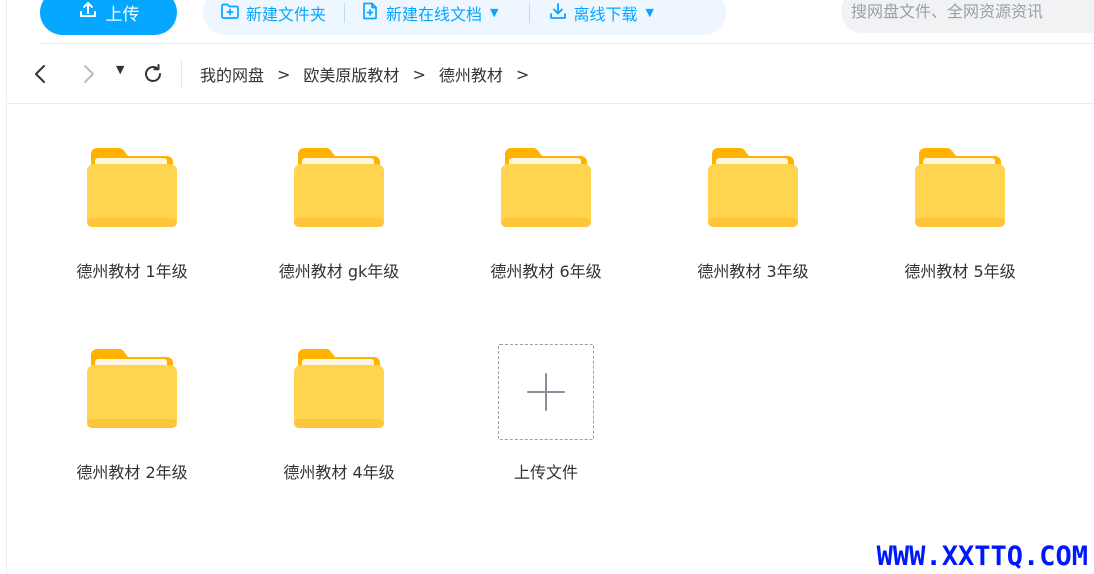 This screenshot has height=574, width=1094. I want to click on breadcrumb-item-textbooks: 欧美原版教材, so click(351, 74).